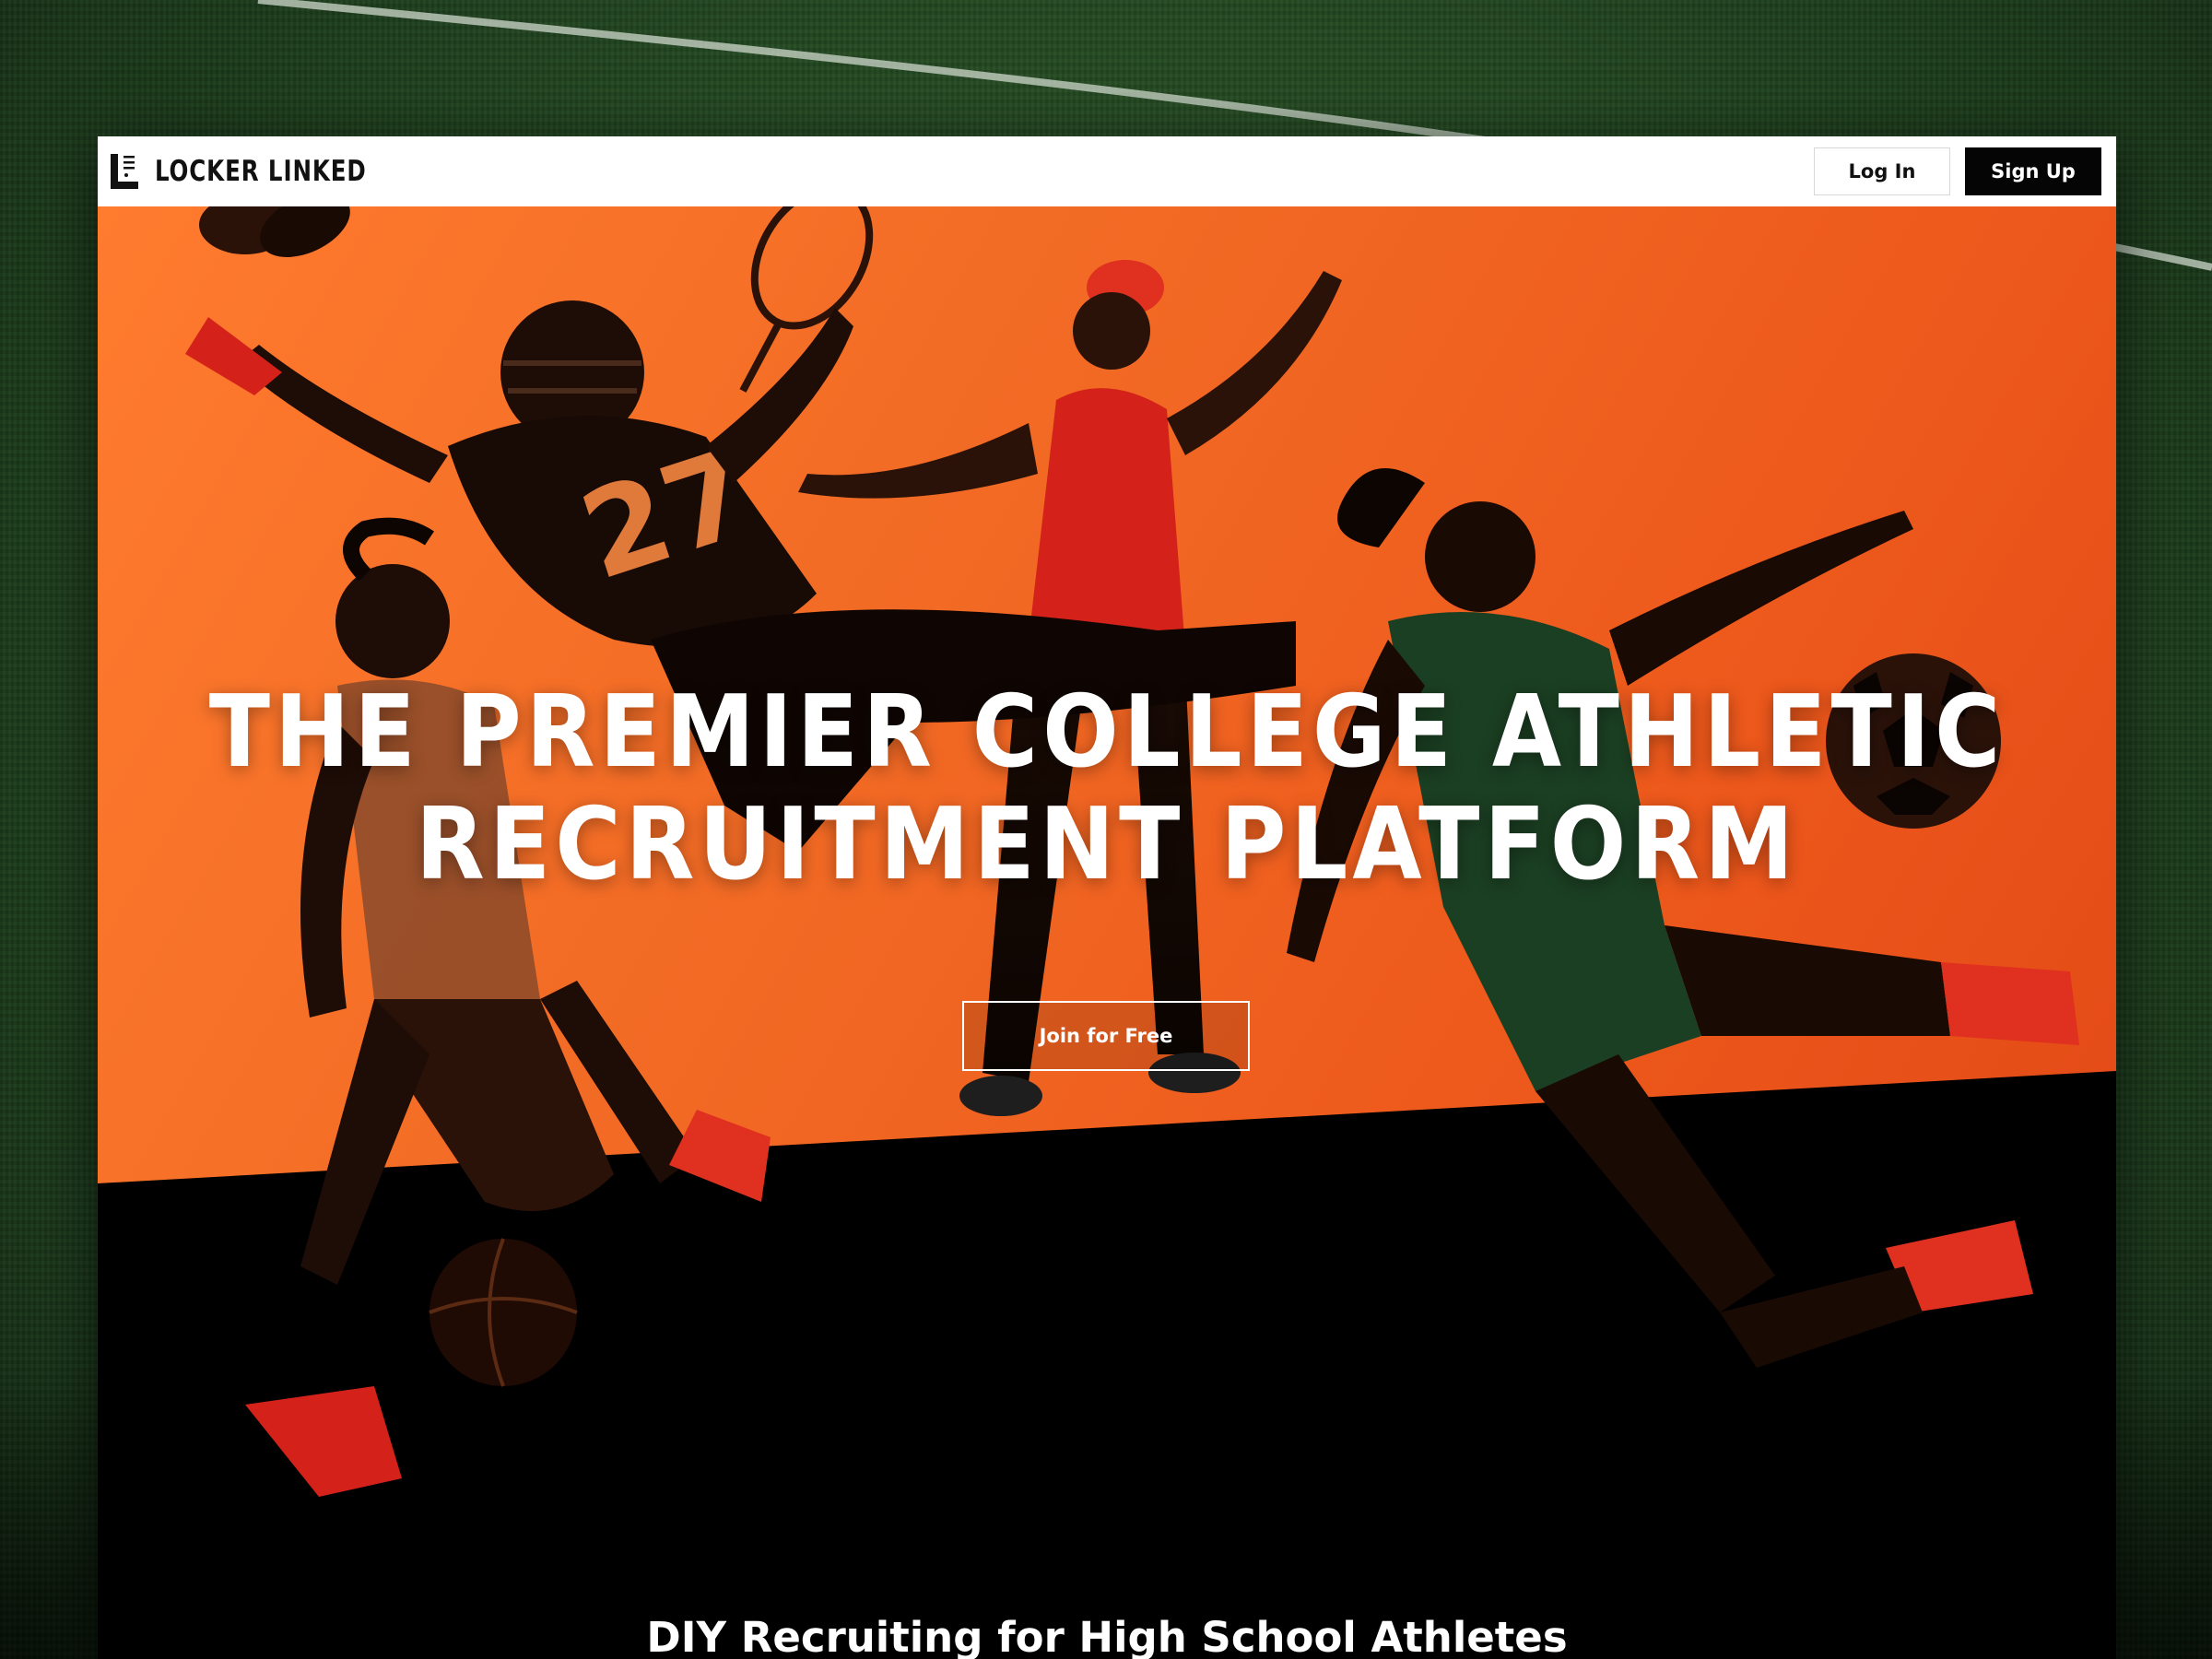 The width and height of the screenshot is (2212, 1659). I want to click on nav-actions: Log In Sign Up, so click(1957, 171).